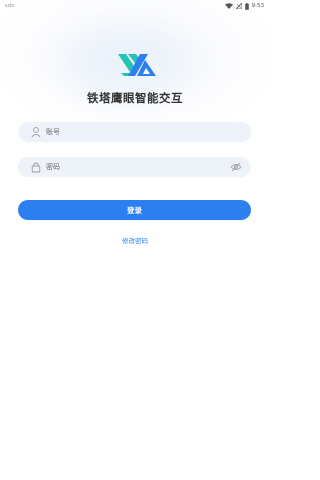  I want to click on battery-icon, so click(246, 6).